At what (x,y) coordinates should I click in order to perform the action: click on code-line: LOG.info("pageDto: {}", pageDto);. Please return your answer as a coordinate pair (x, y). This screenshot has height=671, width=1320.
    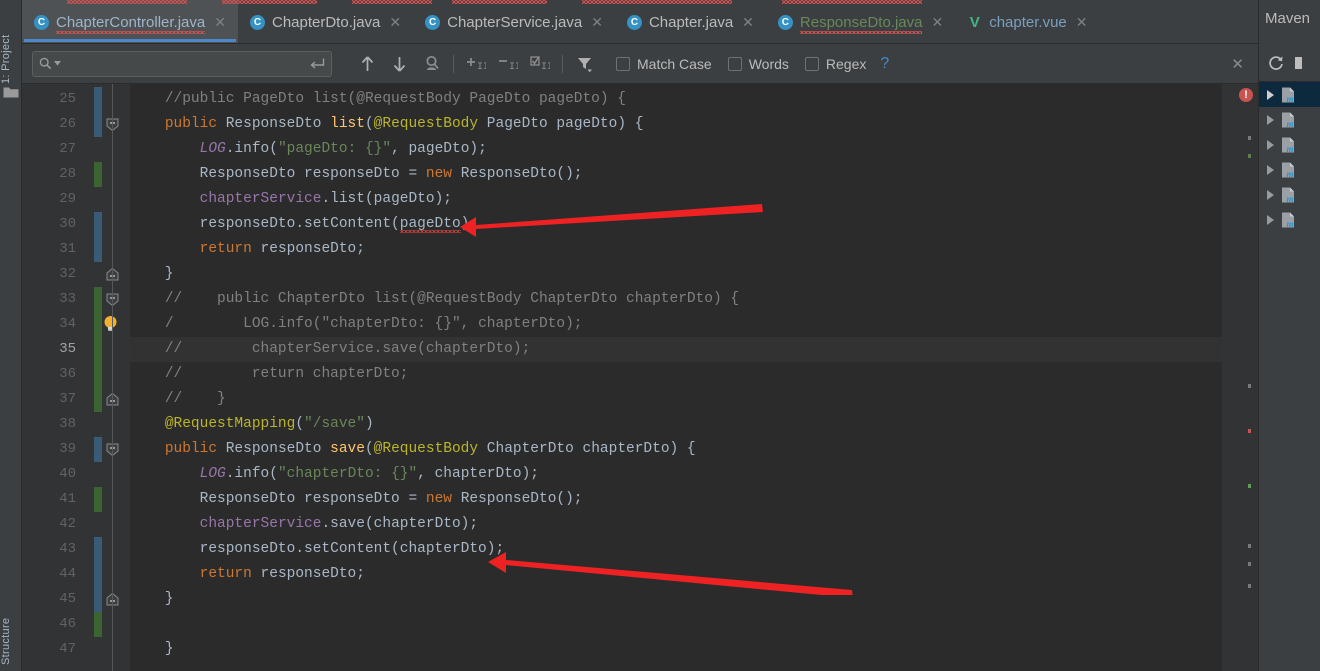
    Looking at the image, I should click on (694, 149).